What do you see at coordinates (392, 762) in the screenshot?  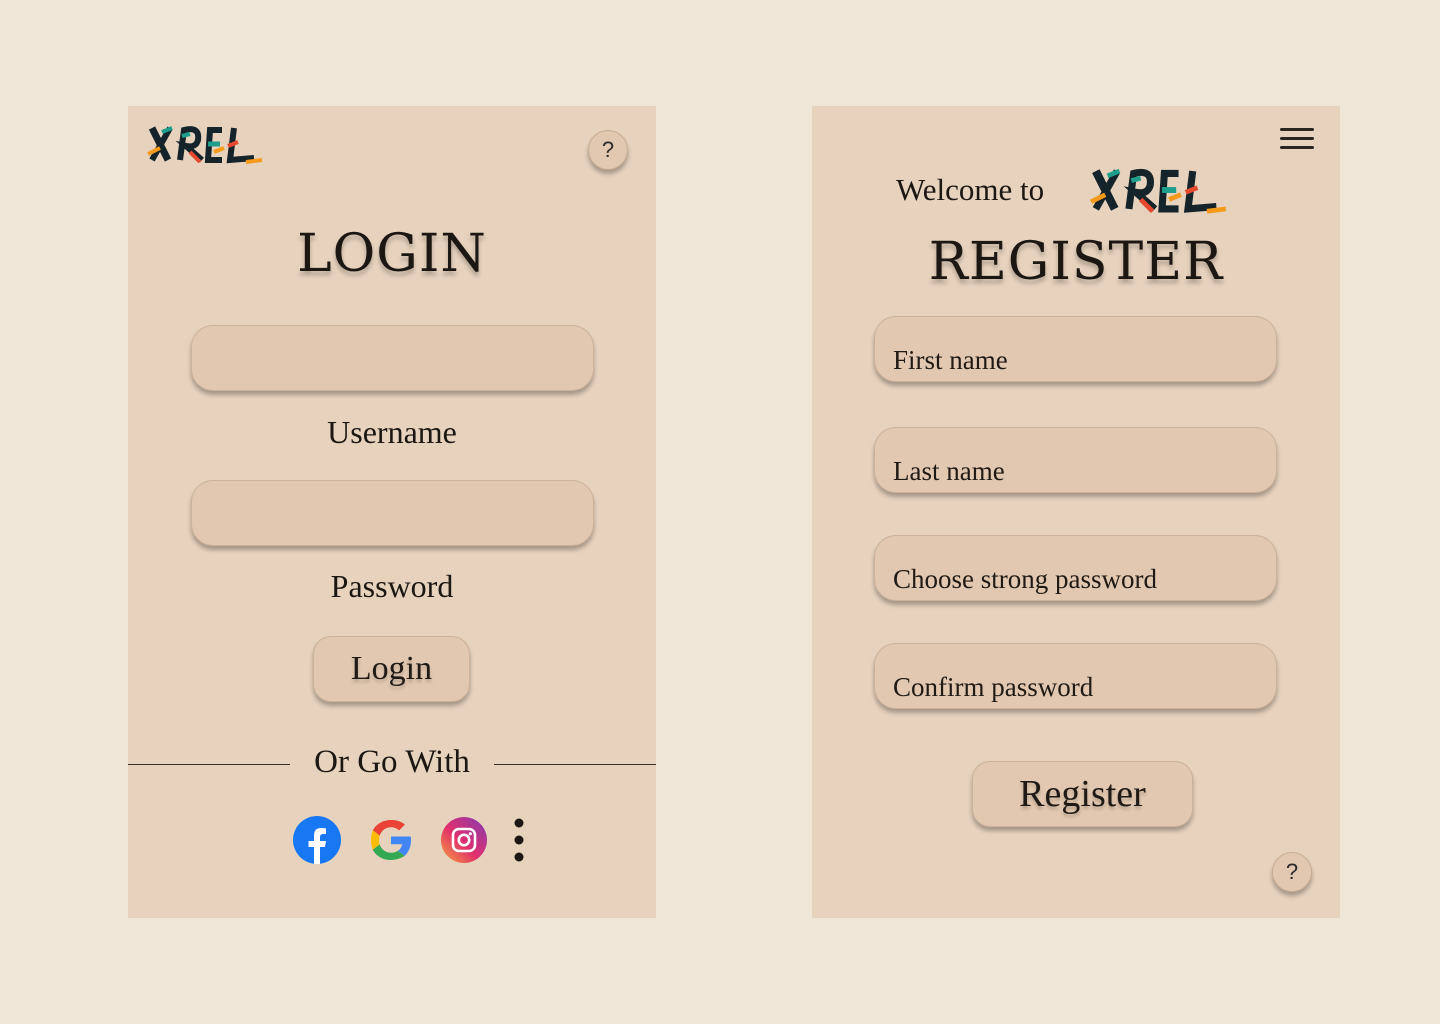 I see `divider-text: Or Go With` at bounding box center [392, 762].